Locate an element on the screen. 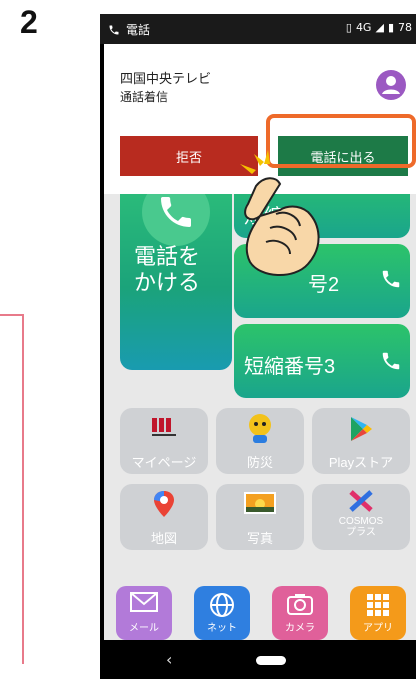 The width and height of the screenshot is (416, 679). status-bar: 電話 ▯ 4G ◢ ▮ 78 is located at coordinates (258, 29).